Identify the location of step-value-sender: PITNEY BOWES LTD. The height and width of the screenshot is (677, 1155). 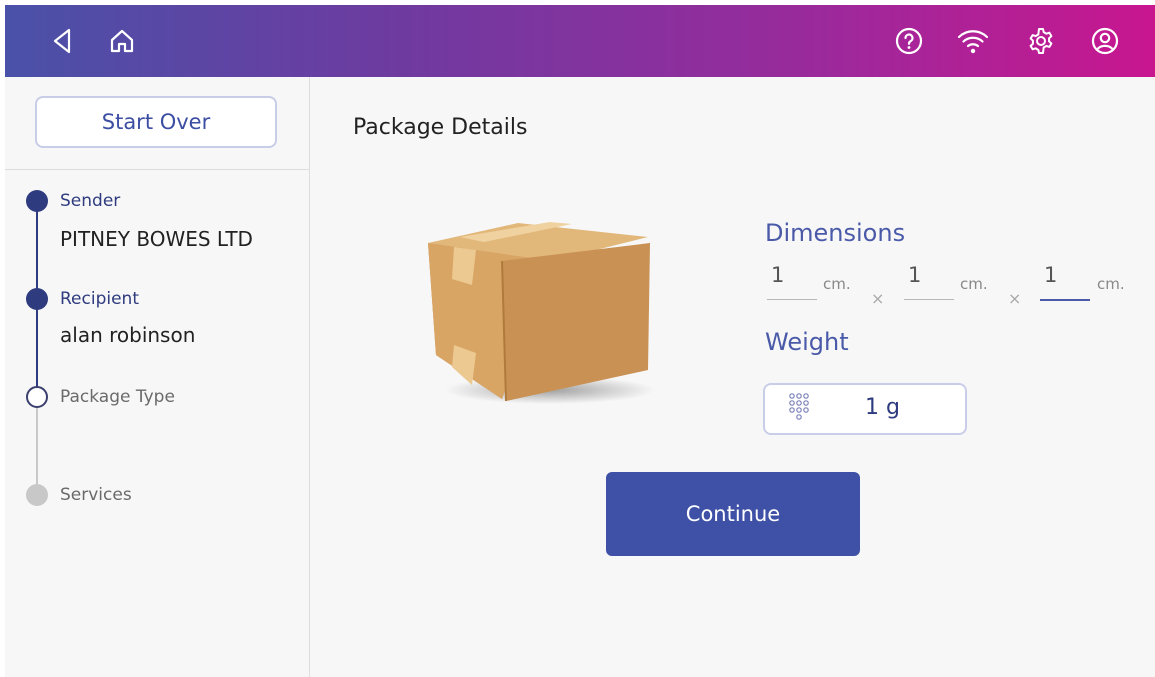
(156, 239).